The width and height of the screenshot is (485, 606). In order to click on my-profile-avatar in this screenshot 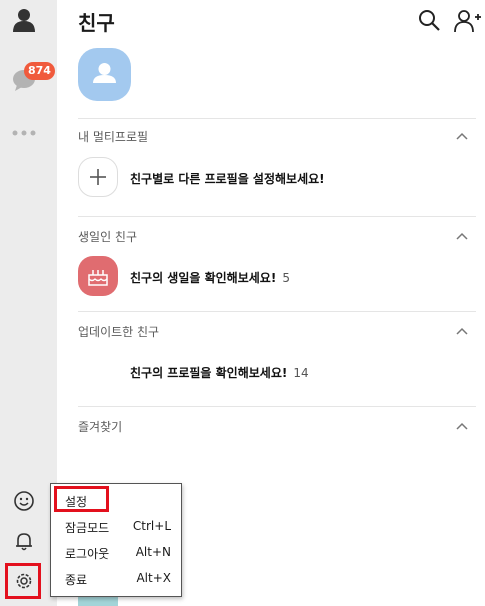, I will do `click(104, 74)`.